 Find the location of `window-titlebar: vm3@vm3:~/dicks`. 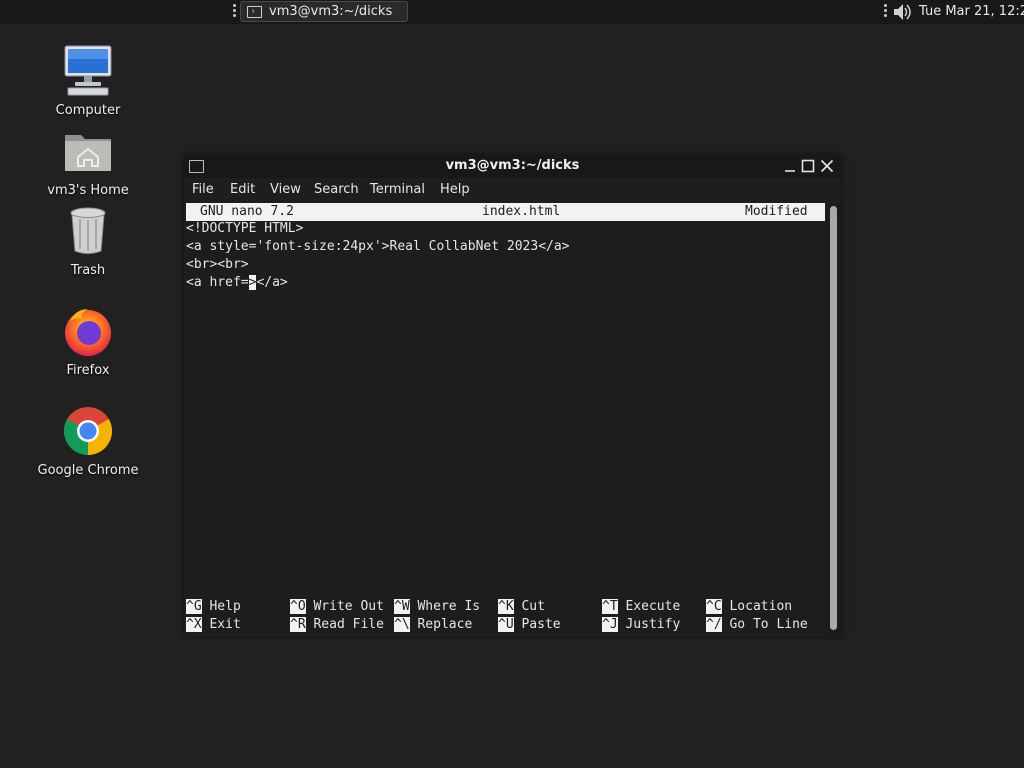

window-titlebar: vm3@vm3:~/dicks is located at coordinates (512, 166).